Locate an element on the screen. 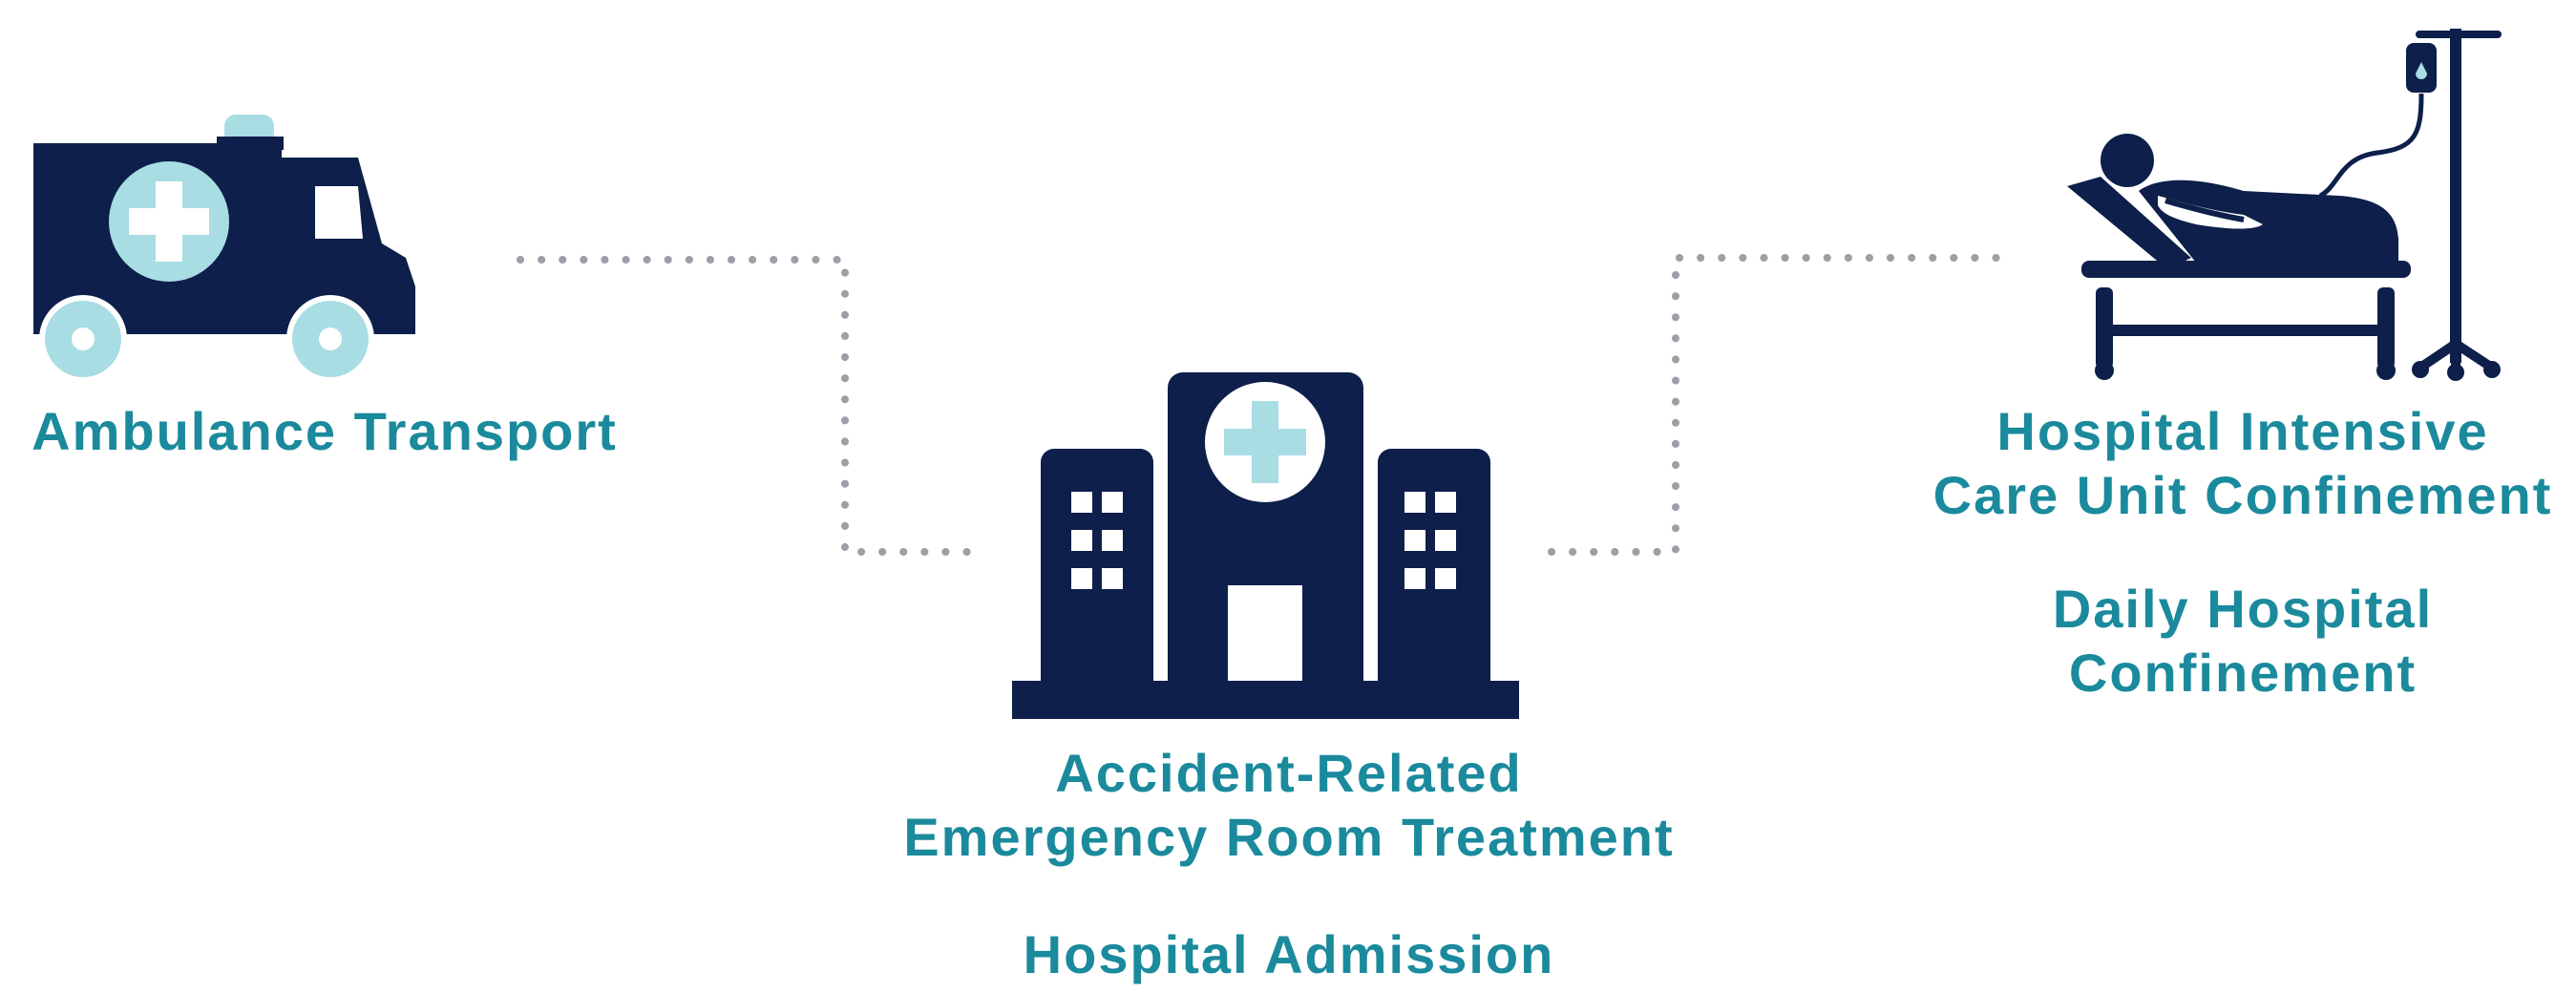  hospital-admission-label: Hospital Admission is located at coordinates (1289, 954).